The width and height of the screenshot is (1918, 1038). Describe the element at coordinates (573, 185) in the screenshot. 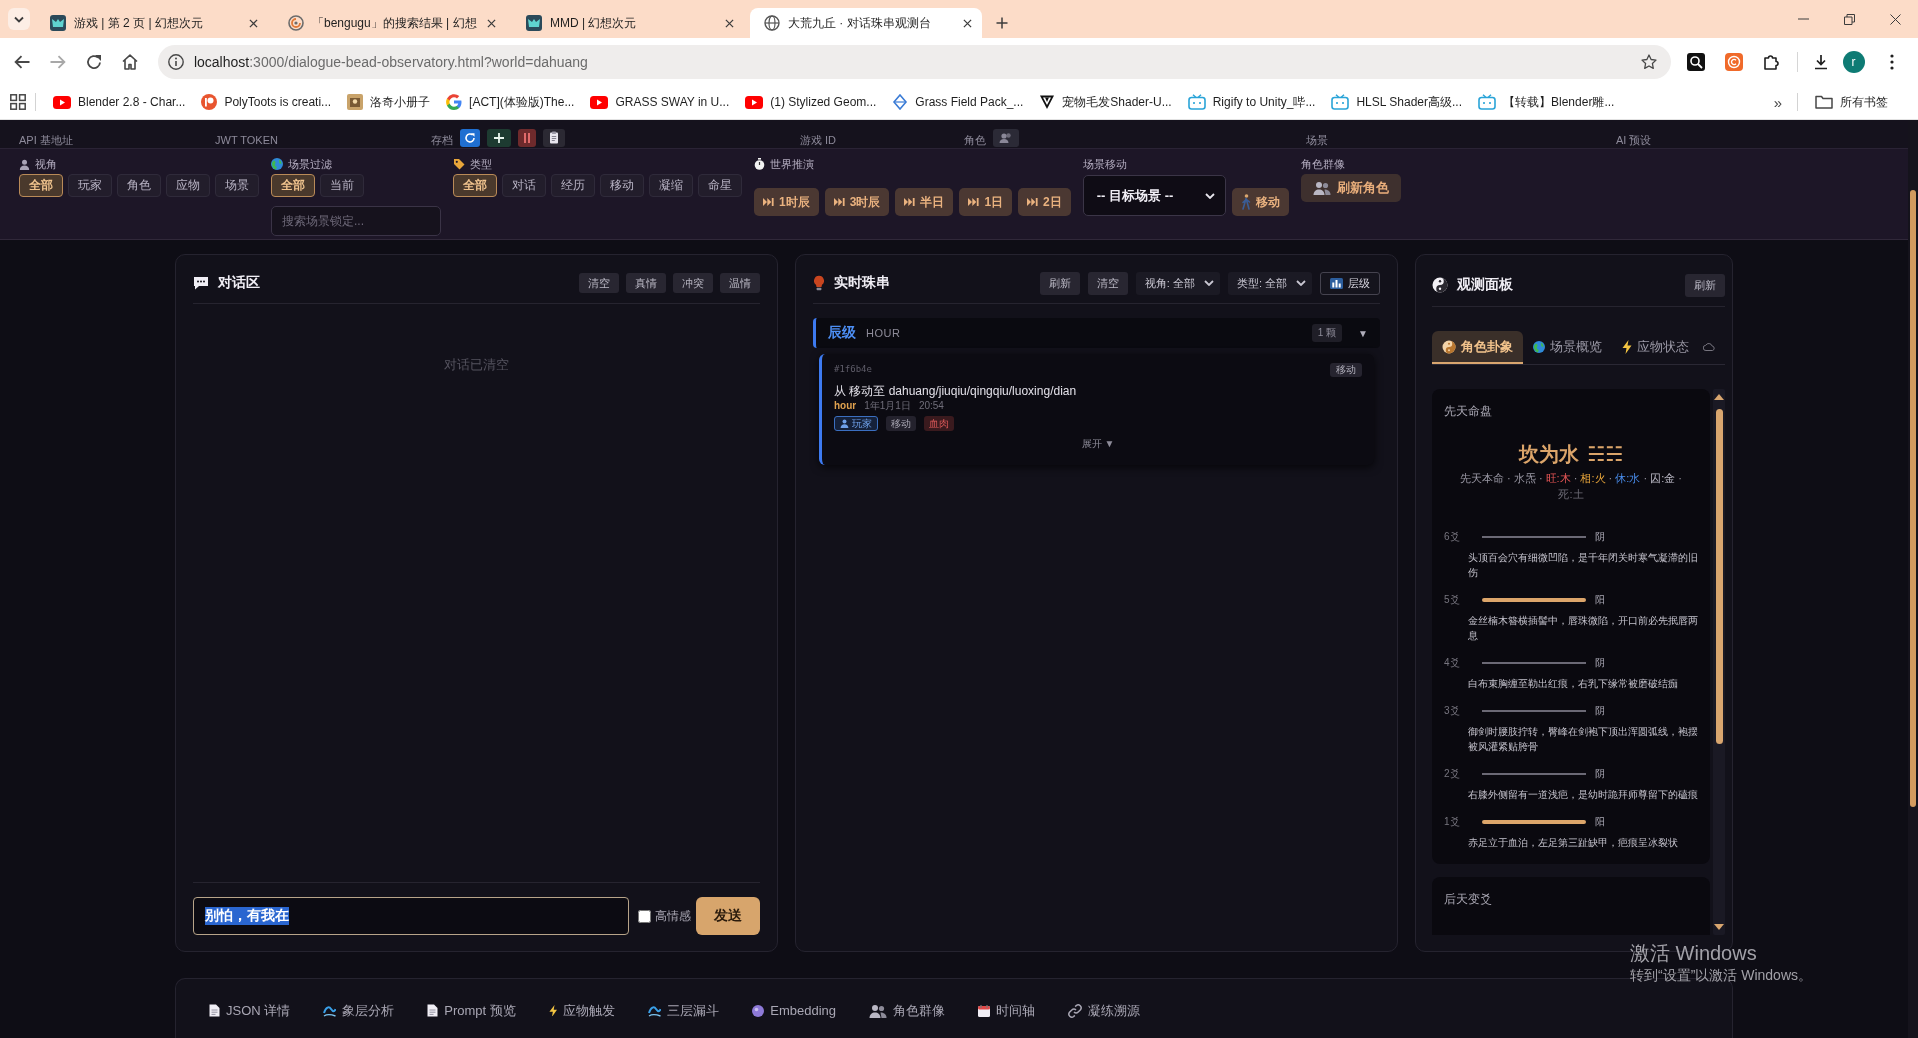

I see `filter-option: 经历` at that location.